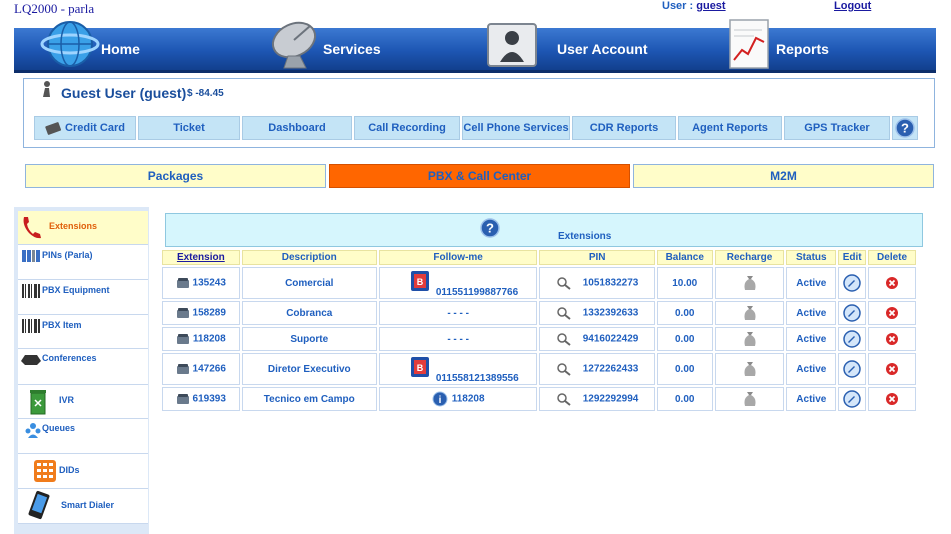  Describe the element at coordinates (205, 93) in the screenshot. I see `account-balance: $ -84.45` at that location.